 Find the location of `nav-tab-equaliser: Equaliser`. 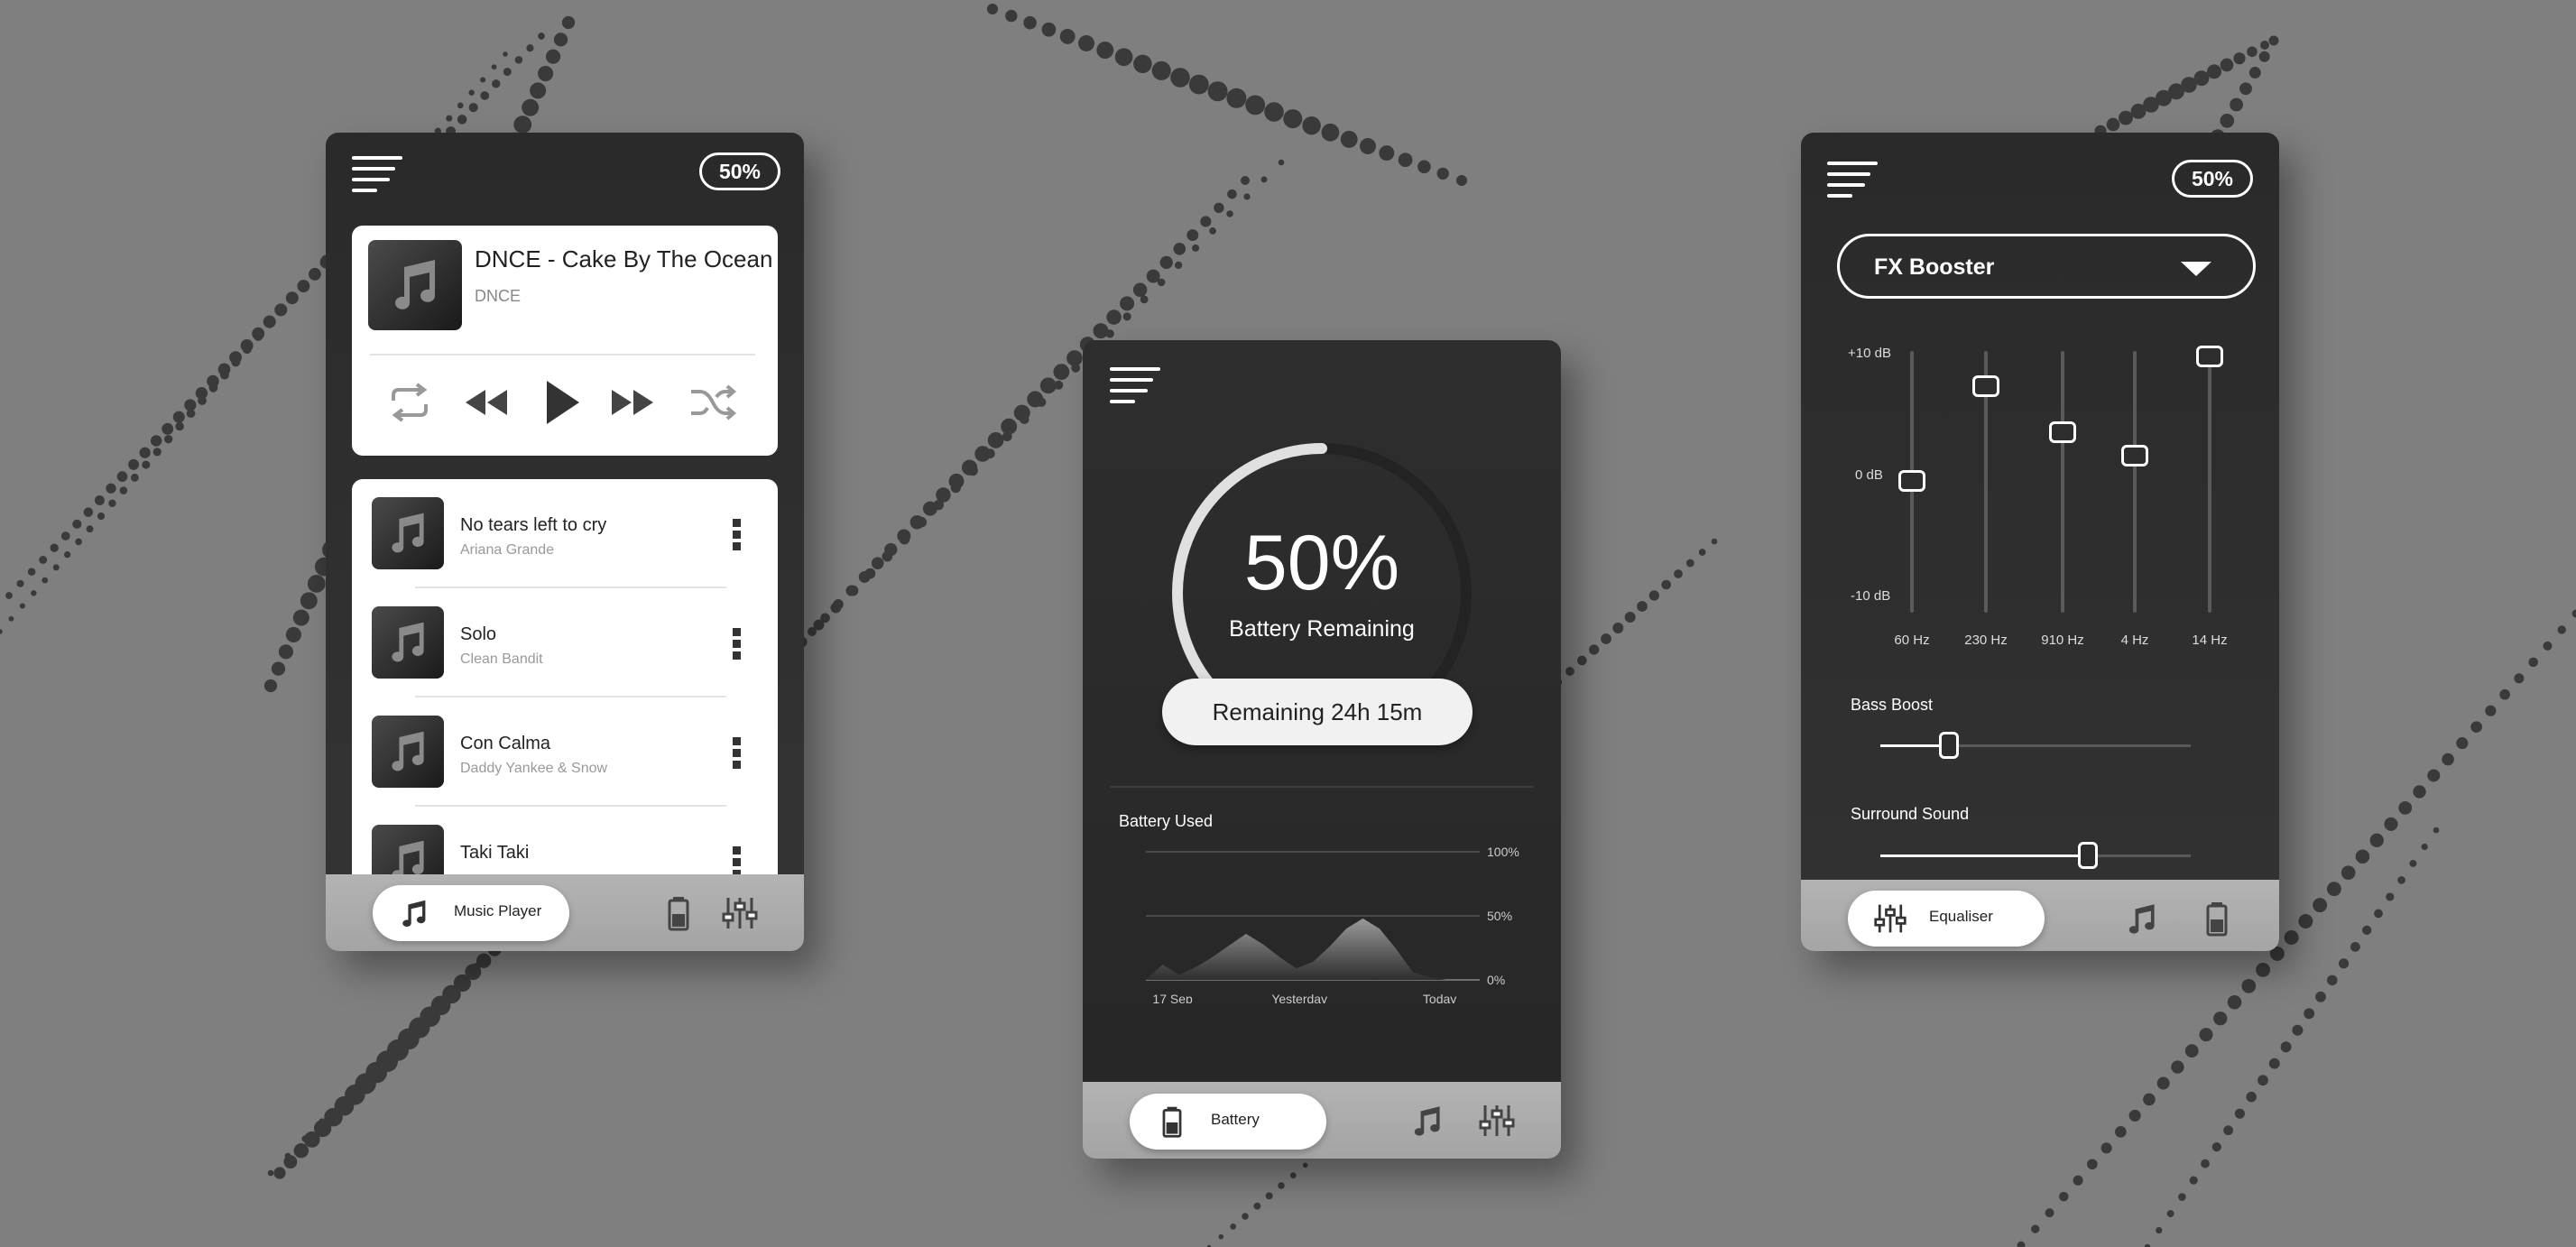

nav-tab-equaliser: Equaliser is located at coordinates (1946, 919).